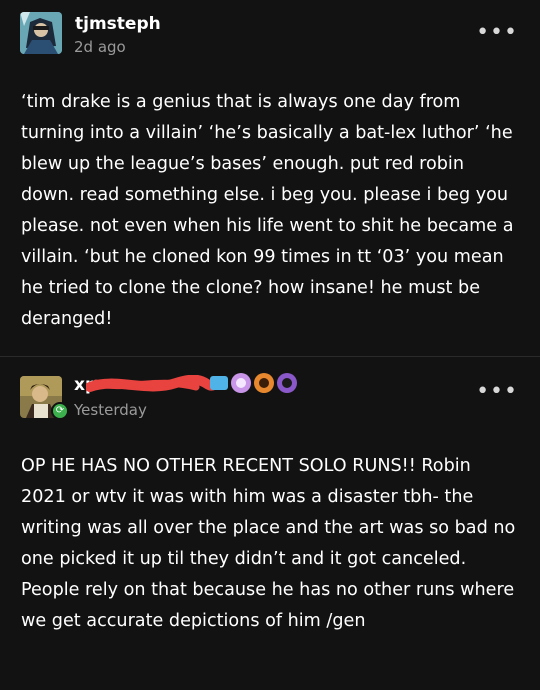  I want to click on user-badges, so click(253, 383).